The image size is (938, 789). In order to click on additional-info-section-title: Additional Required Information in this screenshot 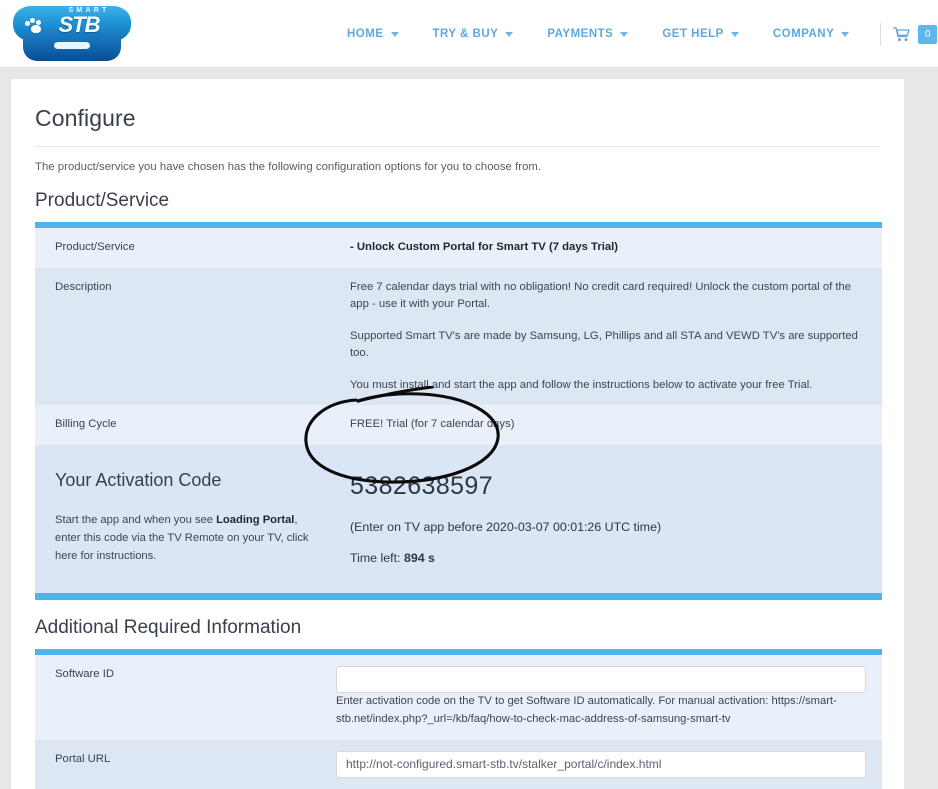, I will do `click(168, 627)`.